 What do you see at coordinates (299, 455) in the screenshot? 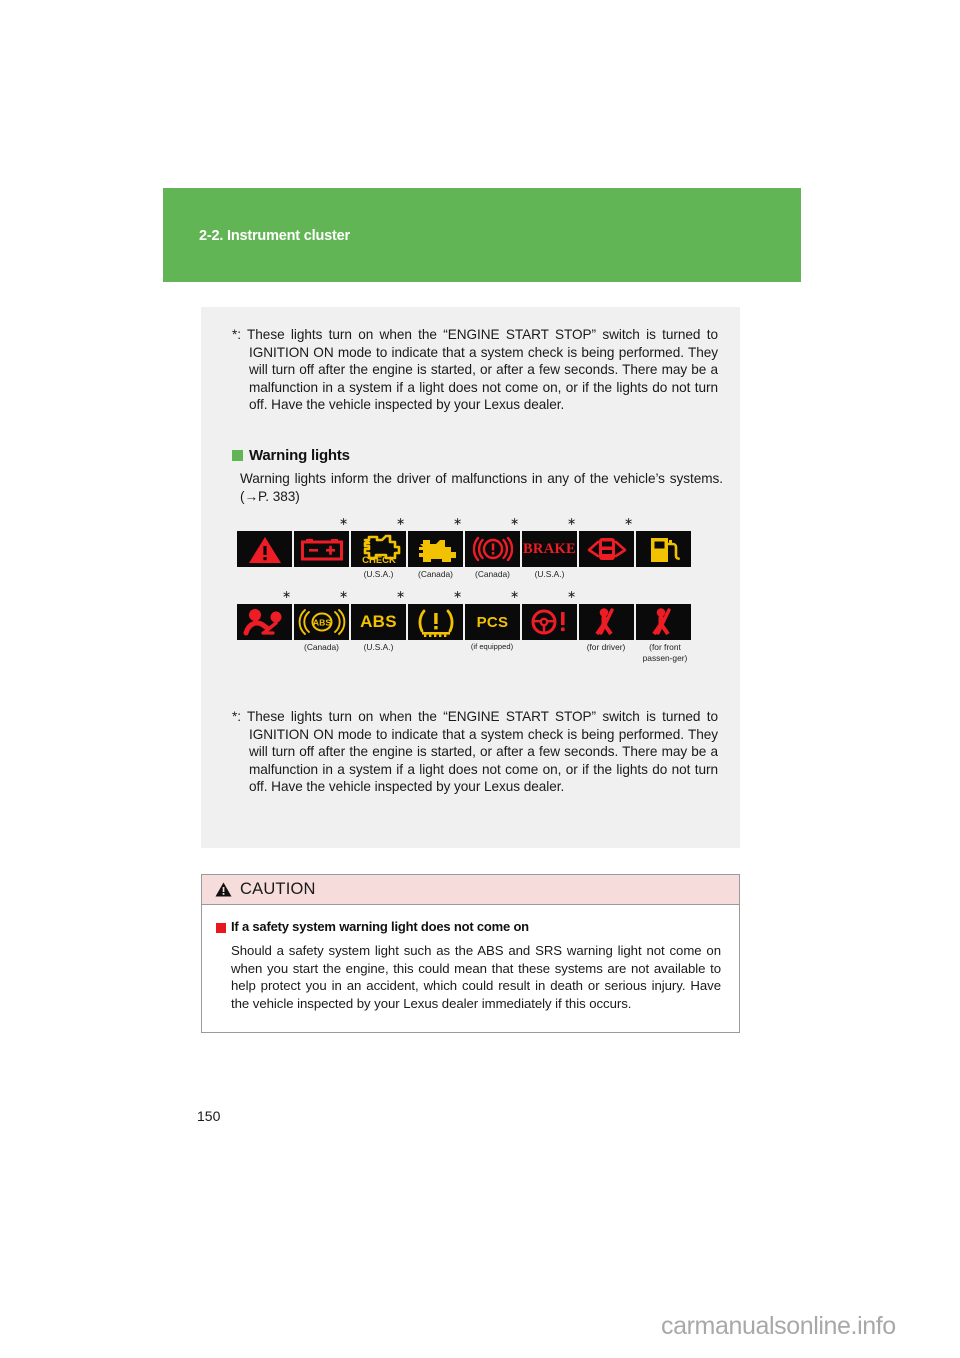
I see `section-heading-label: Warning lights` at bounding box center [299, 455].